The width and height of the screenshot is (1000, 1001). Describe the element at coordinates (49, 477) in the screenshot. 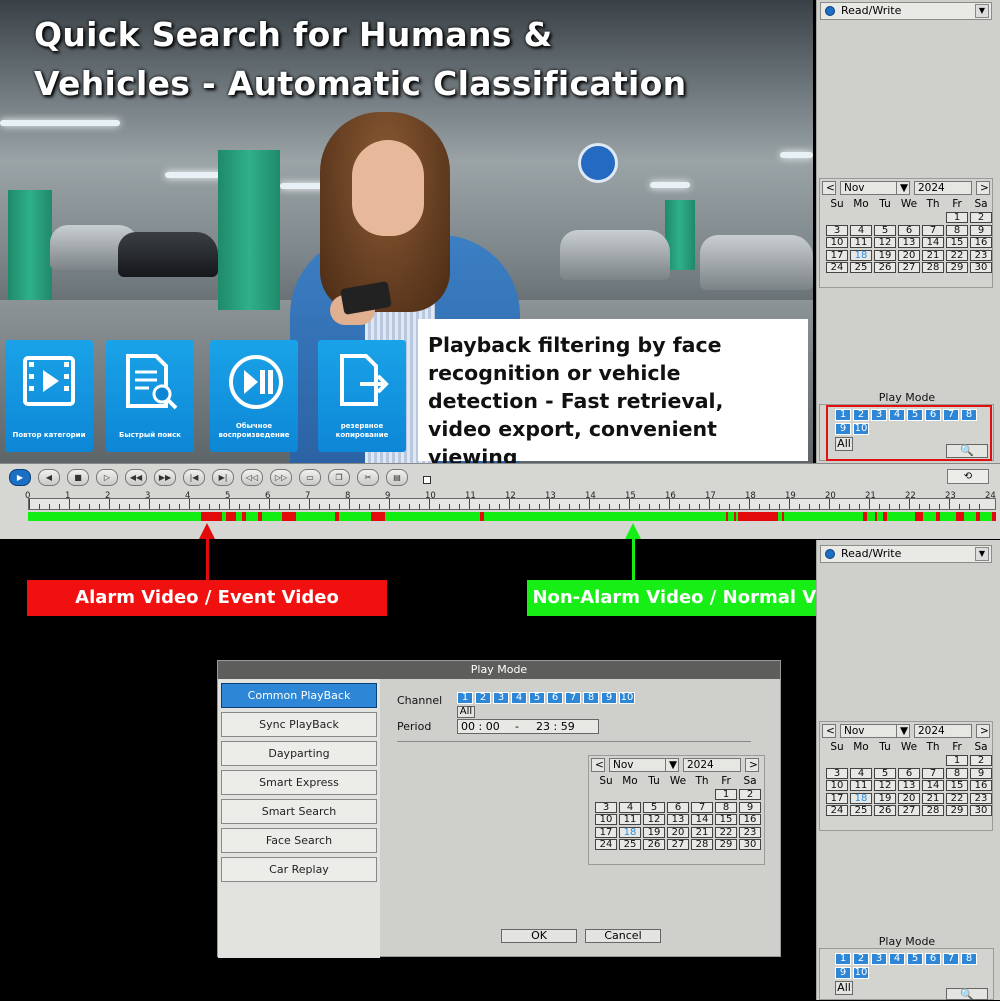

I see `reverse-button: ◀` at that location.